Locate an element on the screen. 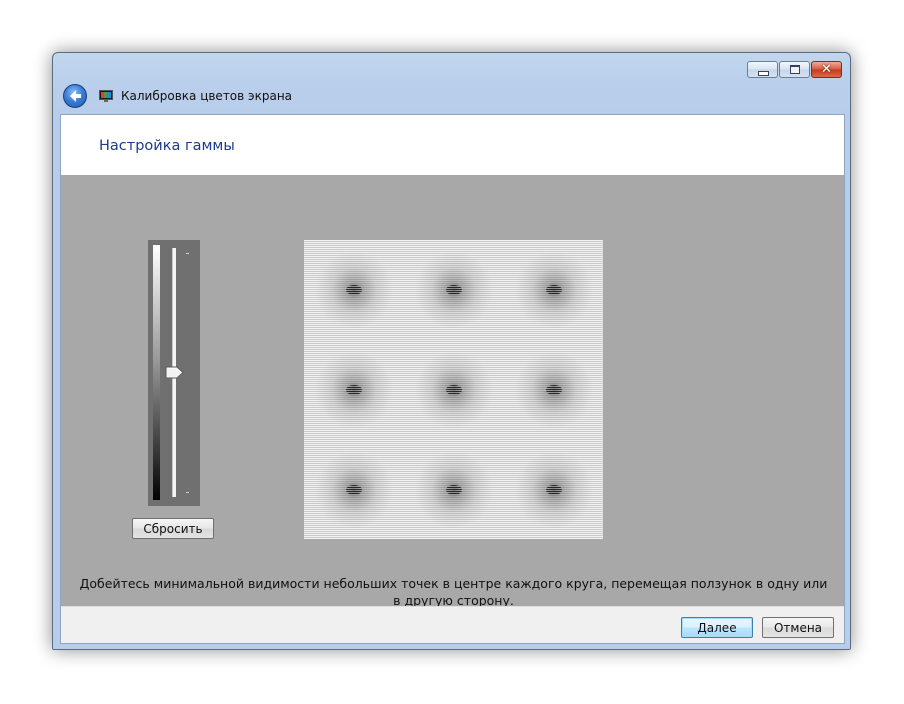 This screenshot has width=904, height=704. gamma-test-pattern is located at coordinates (453, 389).